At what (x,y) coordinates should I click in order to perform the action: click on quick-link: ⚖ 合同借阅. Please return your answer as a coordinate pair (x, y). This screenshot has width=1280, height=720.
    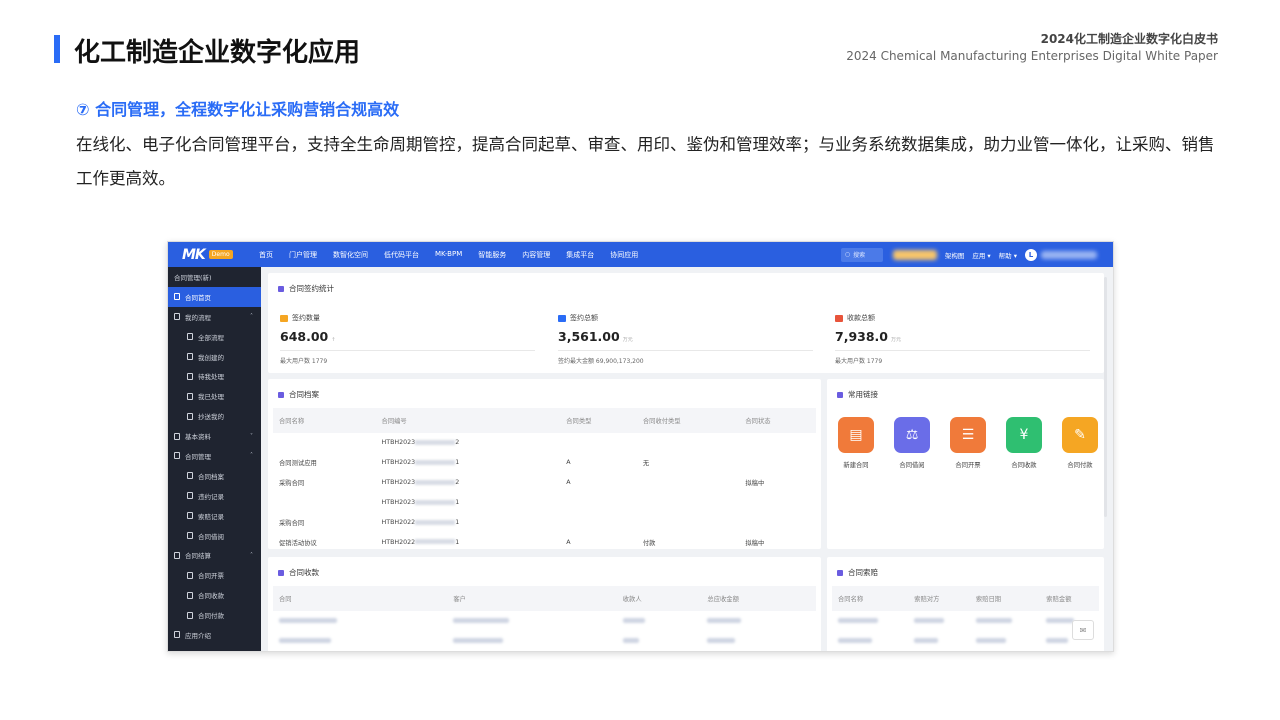
    Looking at the image, I should click on (912, 443).